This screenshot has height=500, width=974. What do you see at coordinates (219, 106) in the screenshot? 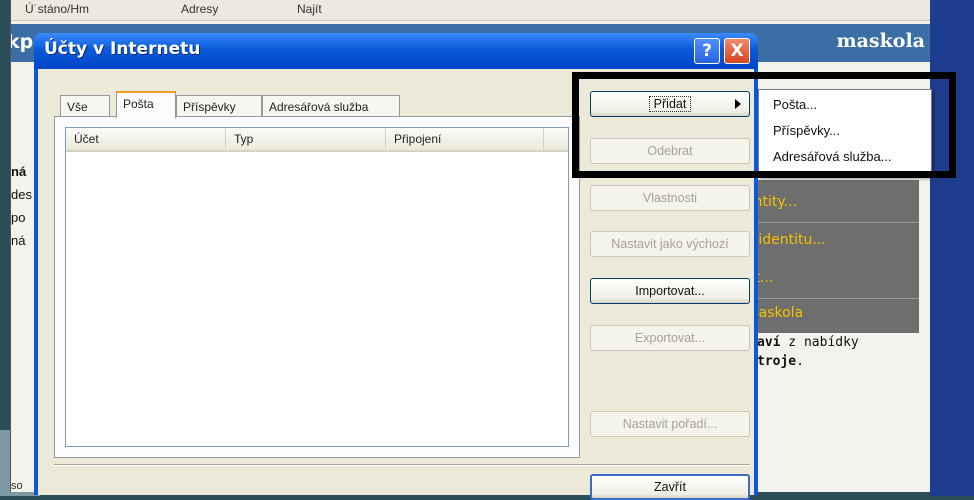
I see `tab-news: Příspěvky` at bounding box center [219, 106].